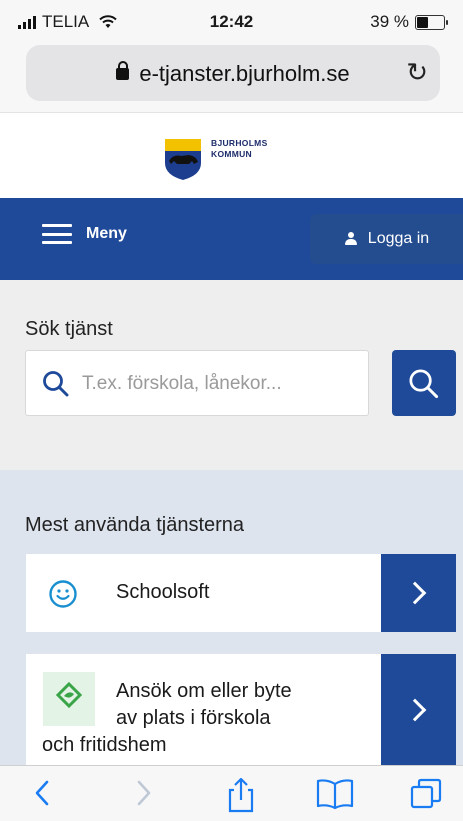 The width and height of the screenshot is (463, 821). What do you see at coordinates (204, 691) in the screenshot?
I see `label-line-1: Ansök om eller byte` at bounding box center [204, 691].